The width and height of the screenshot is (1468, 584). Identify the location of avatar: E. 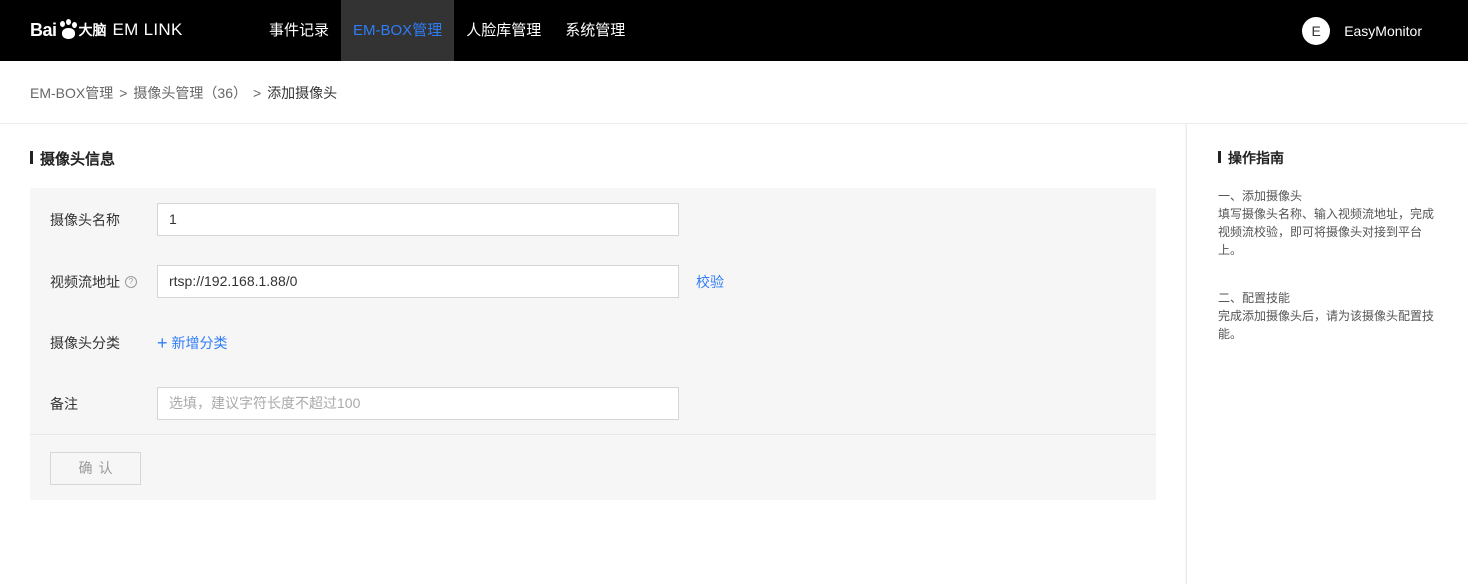
(1316, 31).